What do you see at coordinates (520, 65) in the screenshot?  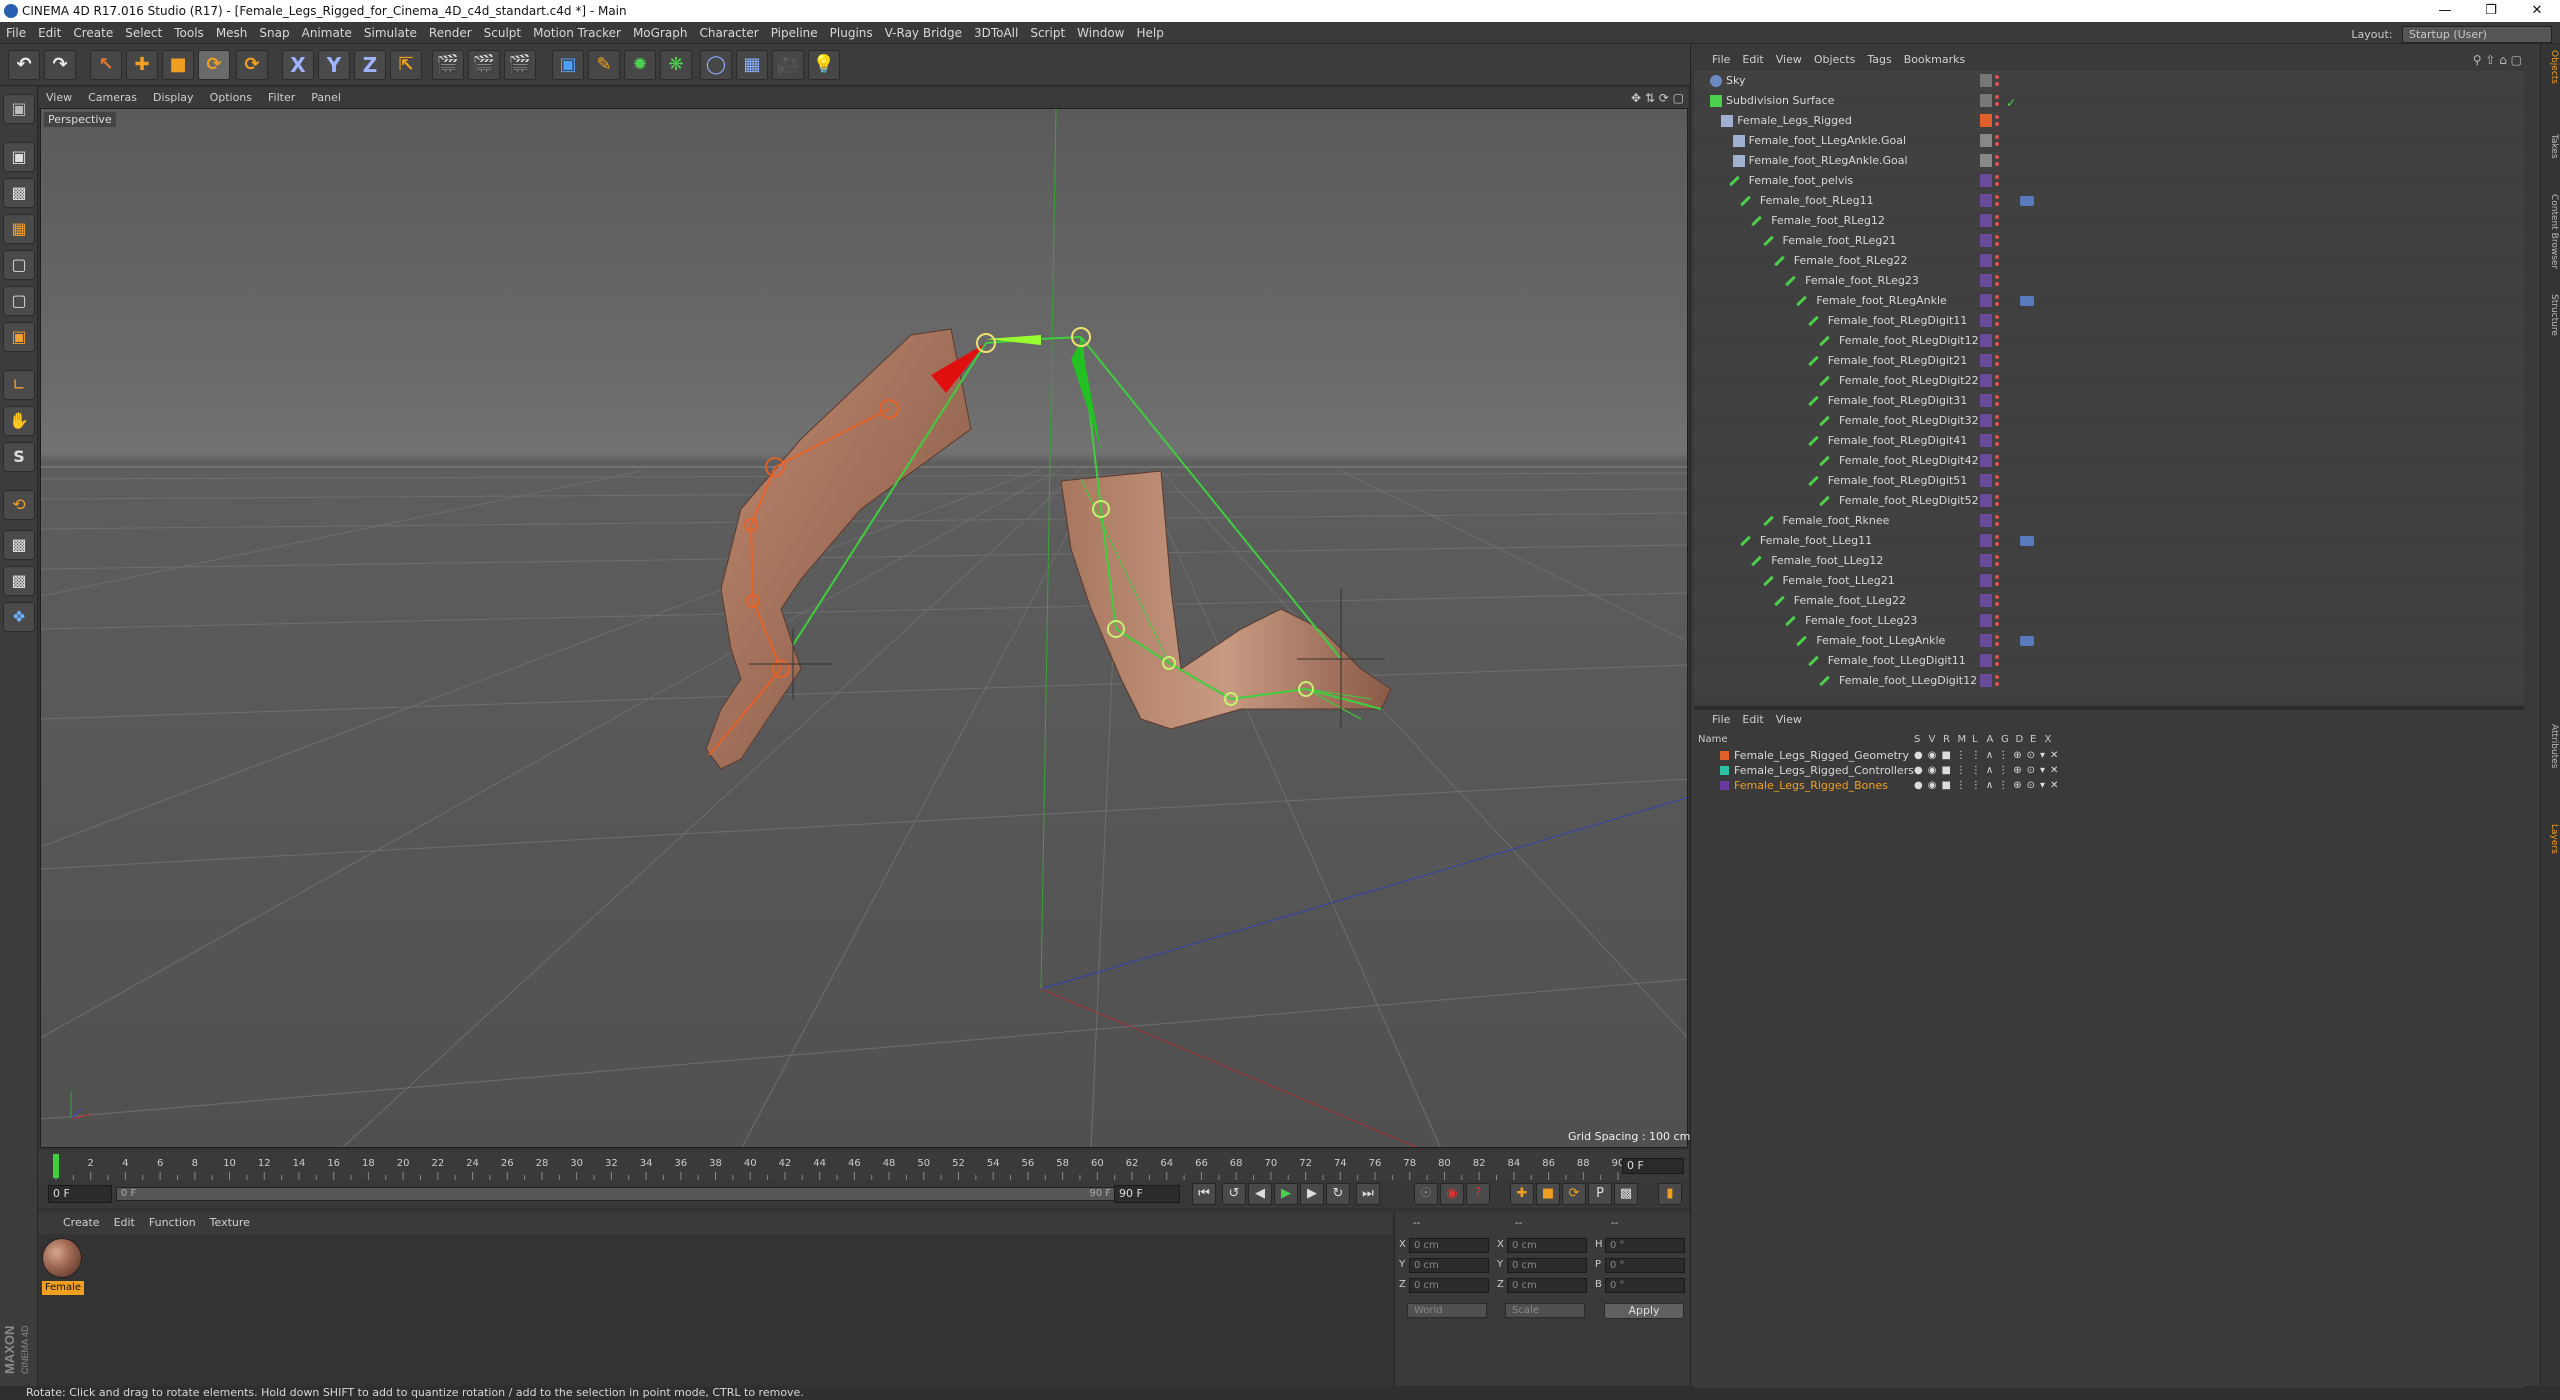 I see `render-settings-icon: 🎬` at bounding box center [520, 65].